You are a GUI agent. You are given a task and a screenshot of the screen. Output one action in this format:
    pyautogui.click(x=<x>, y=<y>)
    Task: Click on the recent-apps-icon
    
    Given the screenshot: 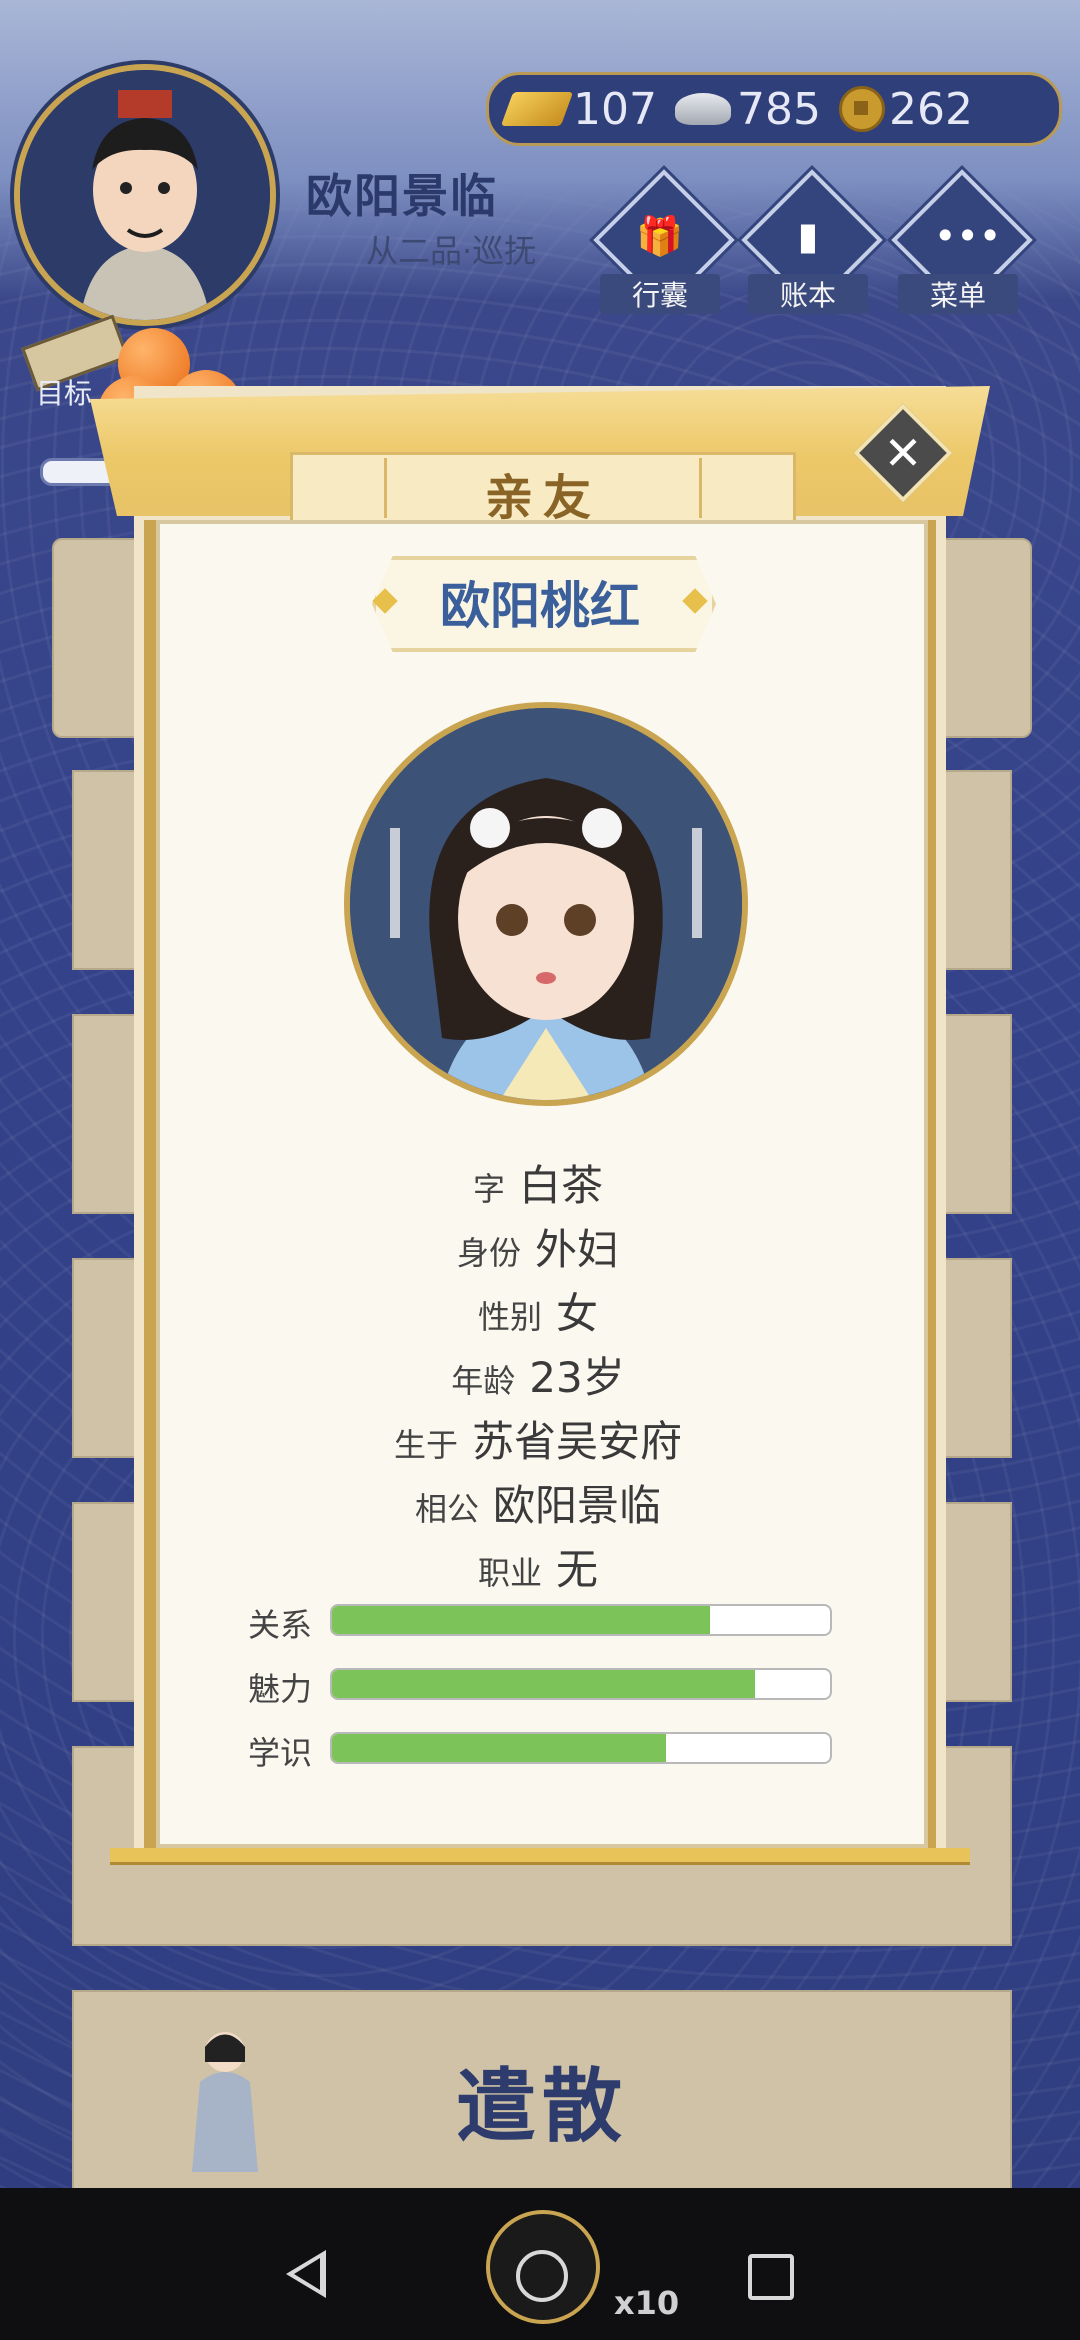 What is the action you would take?
    pyautogui.click(x=771, y=2277)
    